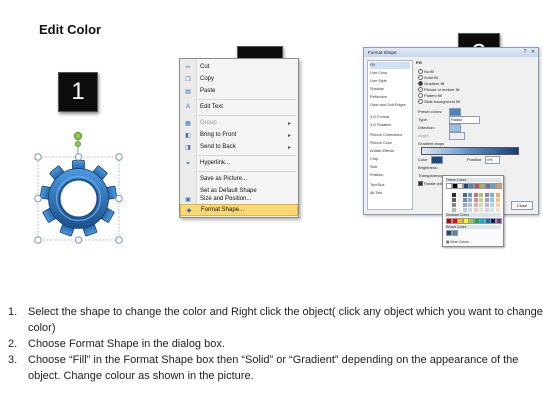 This screenshot has height=420, width=560. Describe the element at coordinates (390, 175) in the screenshot. I see `category-position: Position` at that location.